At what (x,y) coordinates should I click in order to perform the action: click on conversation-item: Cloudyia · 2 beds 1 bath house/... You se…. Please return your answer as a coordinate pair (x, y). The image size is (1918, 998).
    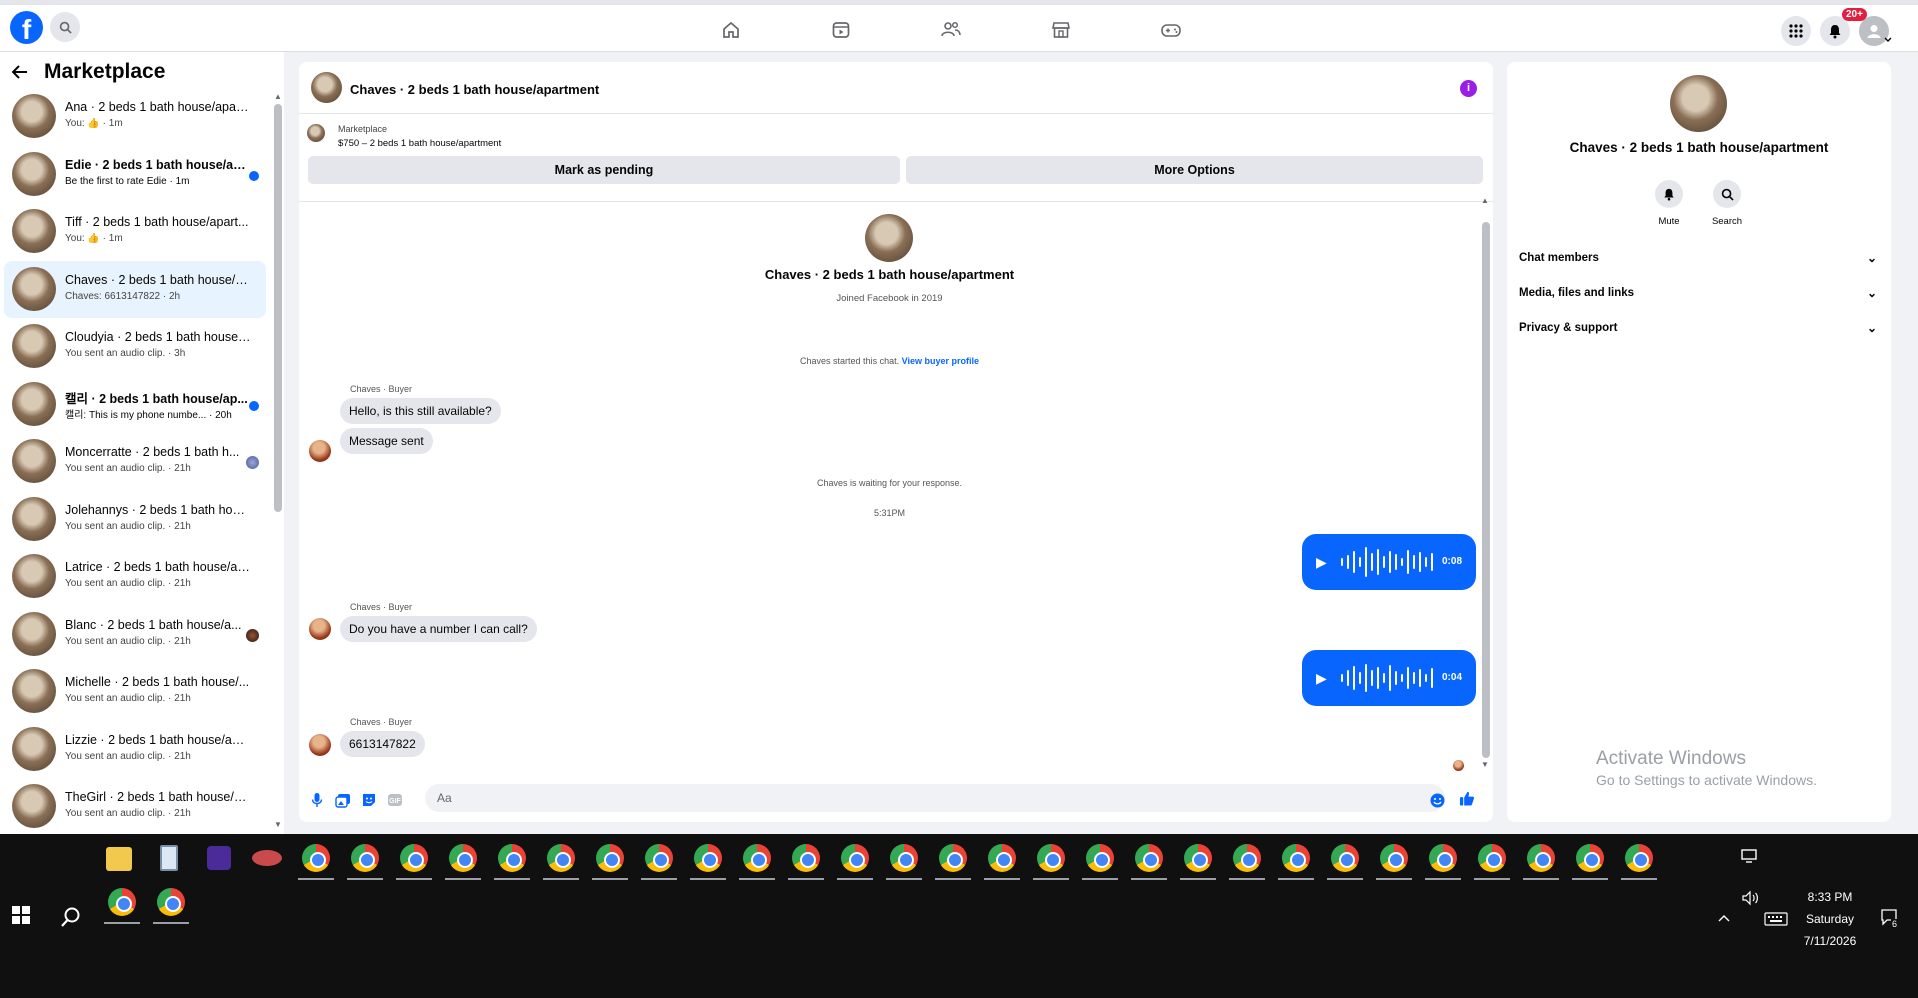
    Looking at the image, I should click on (135, 347).